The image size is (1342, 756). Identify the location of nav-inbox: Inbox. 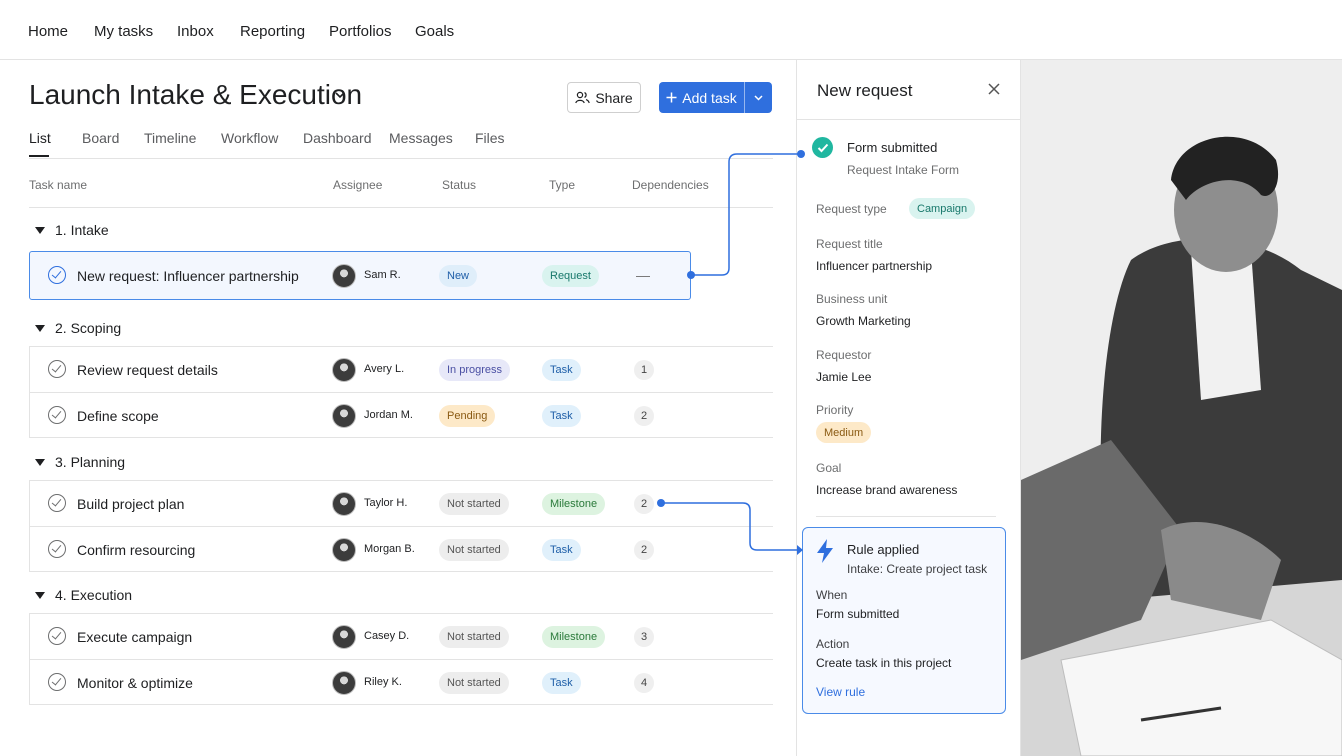
(195, 31).